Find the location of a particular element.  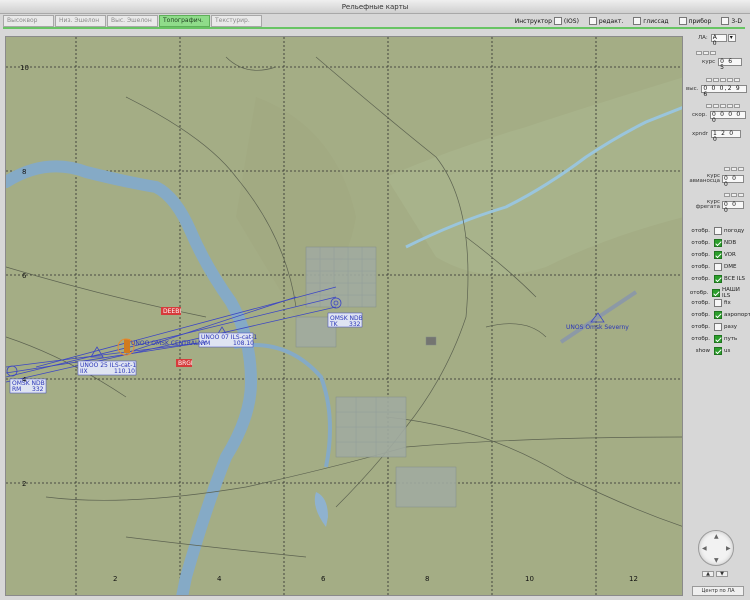

x-tick-12: 12 is located at coordinates (633, 579).